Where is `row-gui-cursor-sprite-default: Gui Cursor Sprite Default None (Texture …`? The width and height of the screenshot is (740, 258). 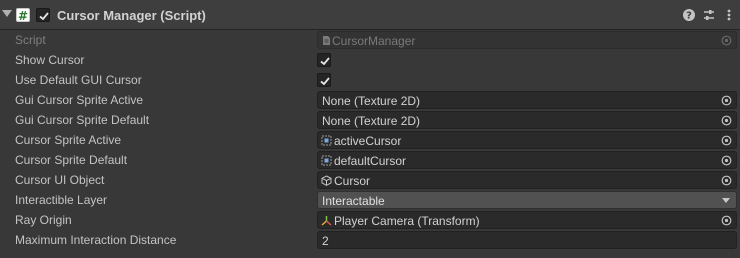 row-gui-cursor-sprite-default: Gui Cursor Sprite Default None (Texture … is located at coordinates (370, 120).